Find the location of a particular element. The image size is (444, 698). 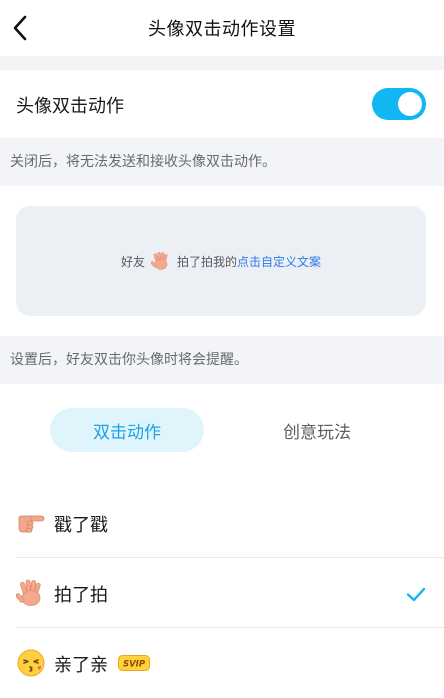

nav-header: 头像双击动作设置 is located at coordinates (222, 28).